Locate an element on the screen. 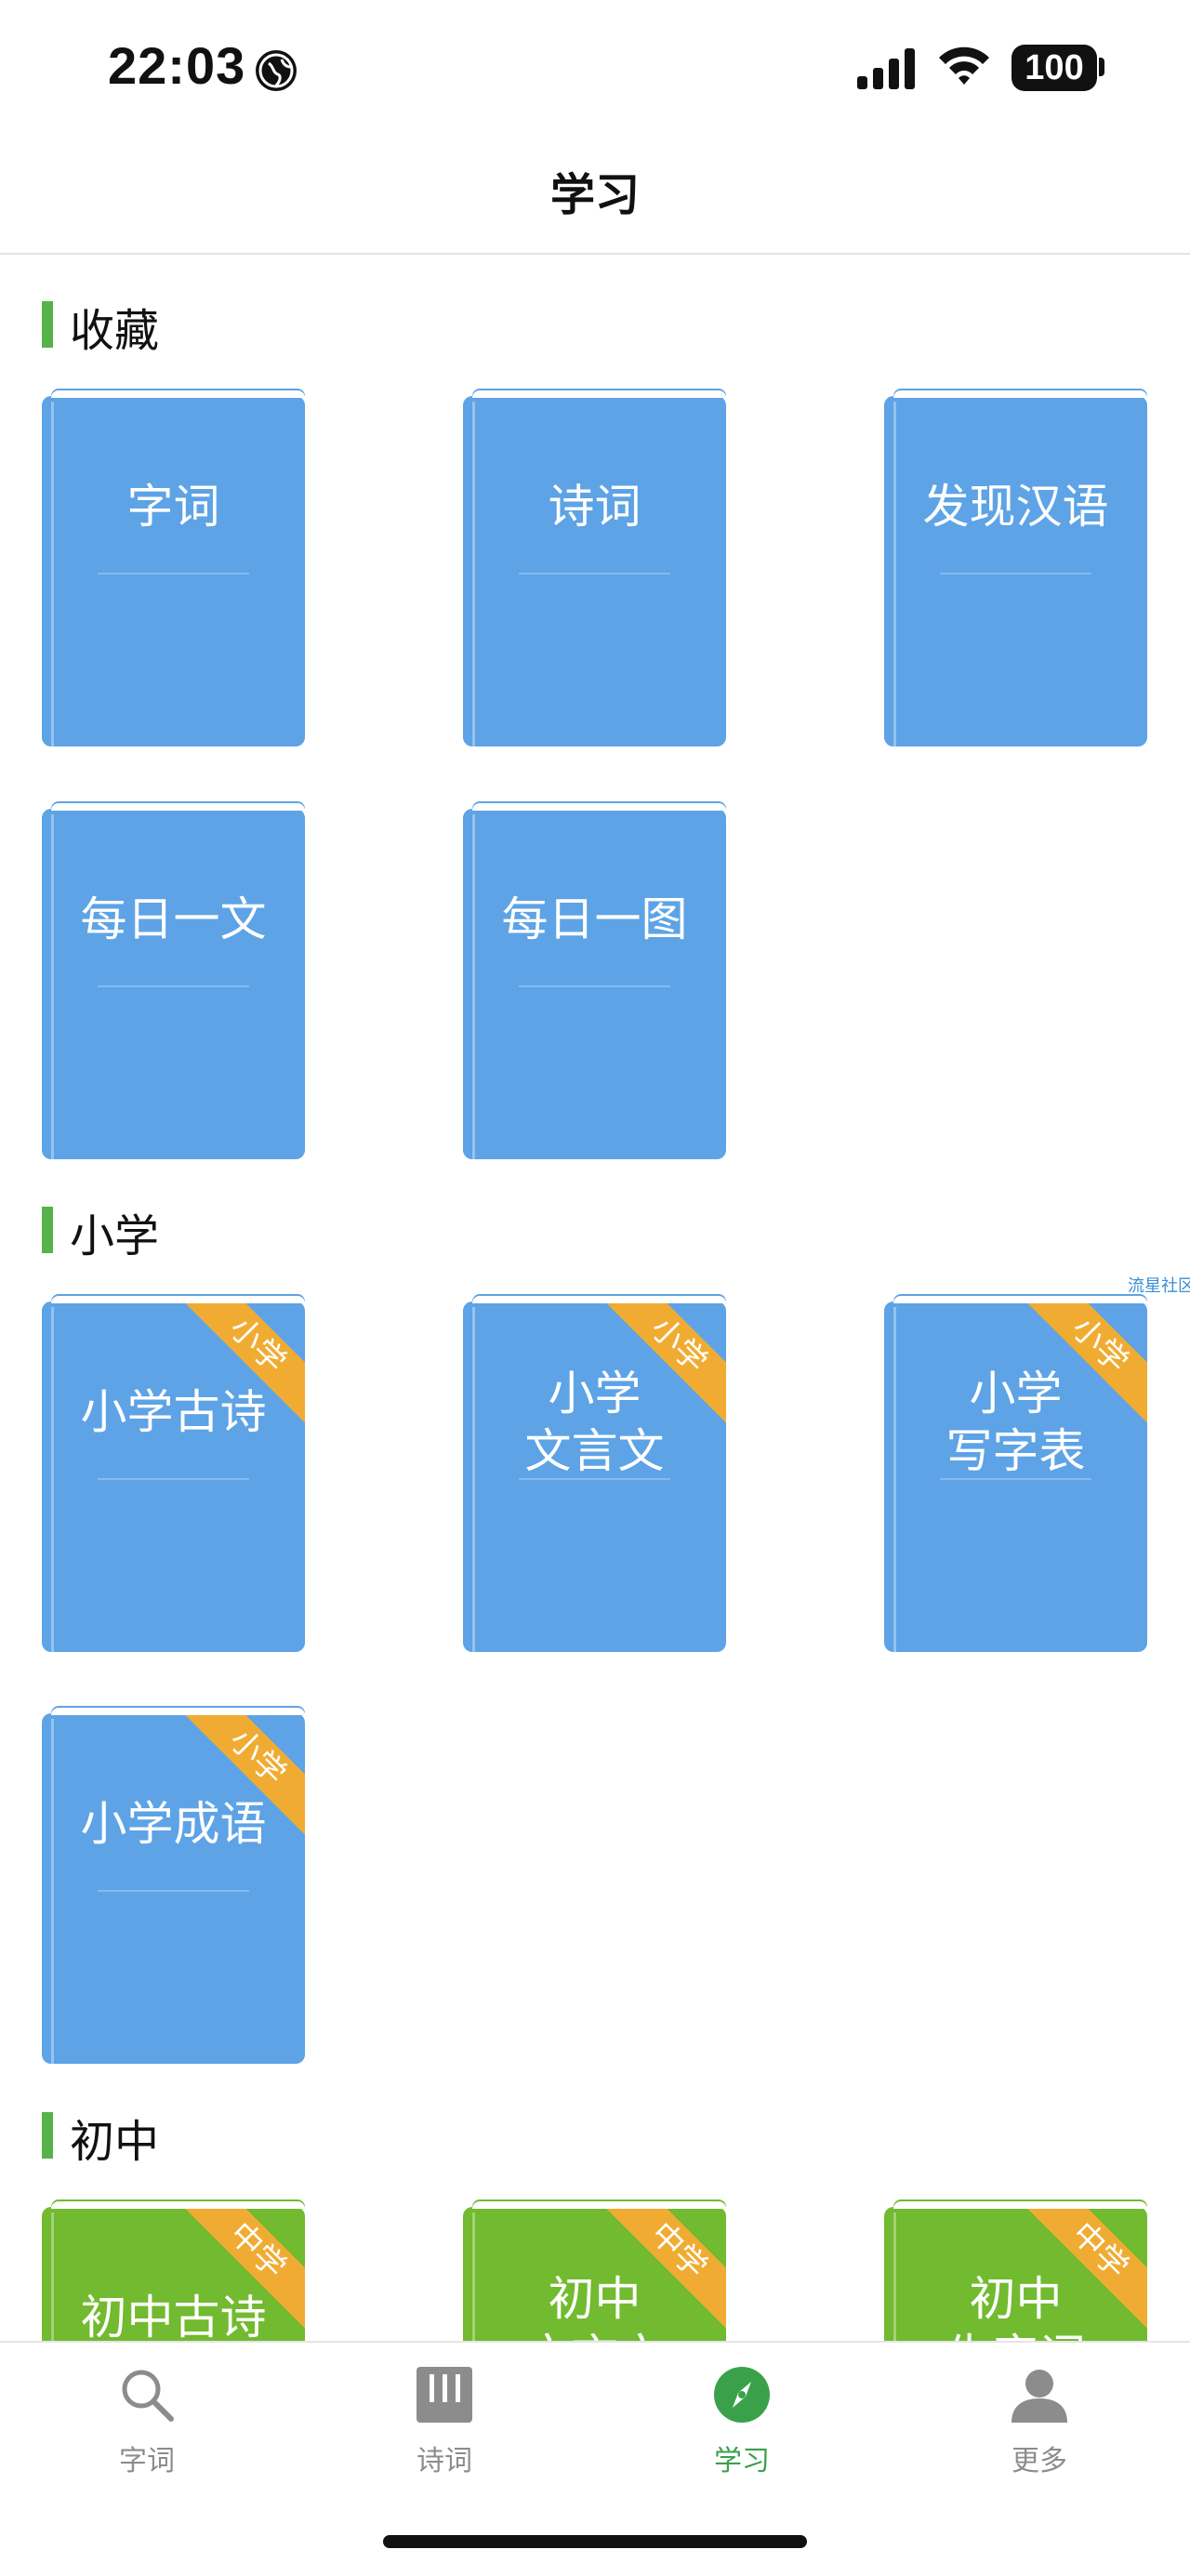 The width and height of the screenshot is (1190, 2576). compass-icon is located at coordinates (742, 2394).